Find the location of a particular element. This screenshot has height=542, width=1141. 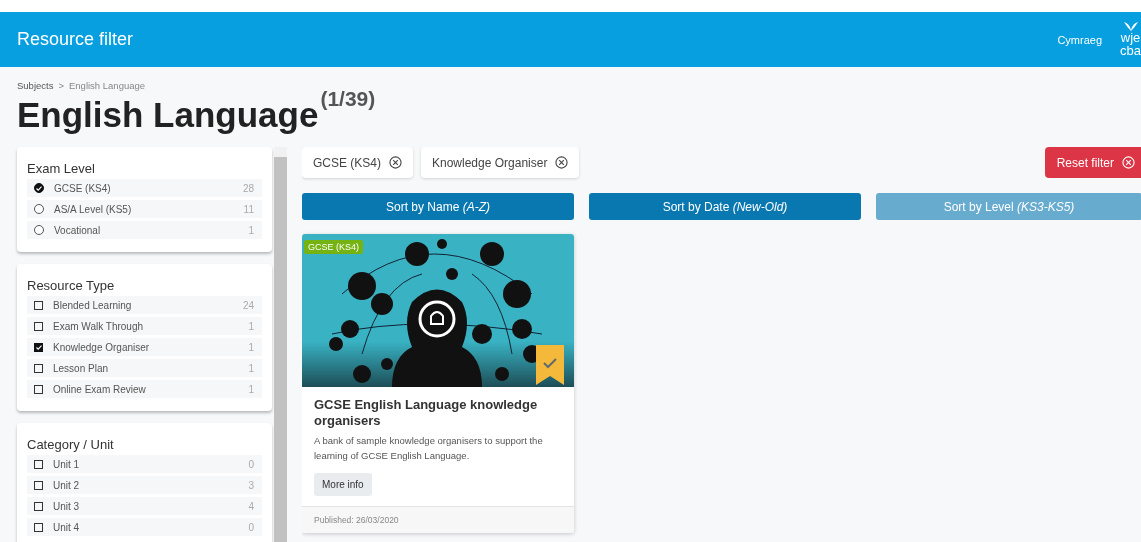

breadcrumb-link: English Language is located at coordinates (107, 85).